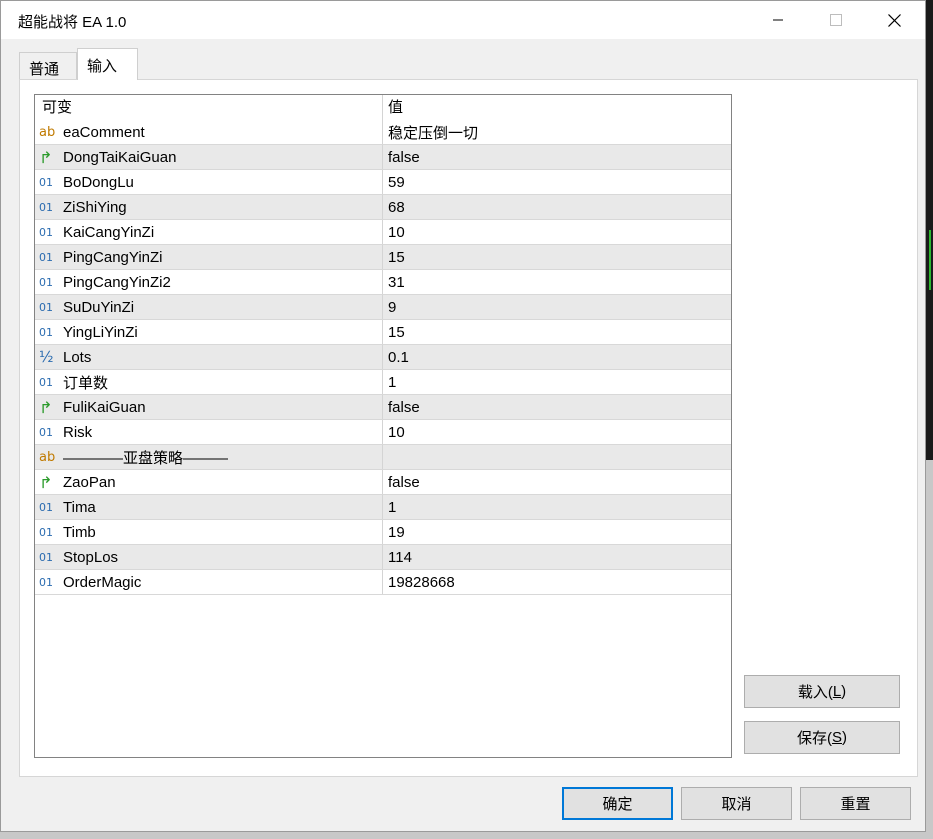 The image size is (933, 839). What do you see at coordinates (557, 582) in the screenshot?
I see `value-cell: 19828668` at bounding box center [557, 582].